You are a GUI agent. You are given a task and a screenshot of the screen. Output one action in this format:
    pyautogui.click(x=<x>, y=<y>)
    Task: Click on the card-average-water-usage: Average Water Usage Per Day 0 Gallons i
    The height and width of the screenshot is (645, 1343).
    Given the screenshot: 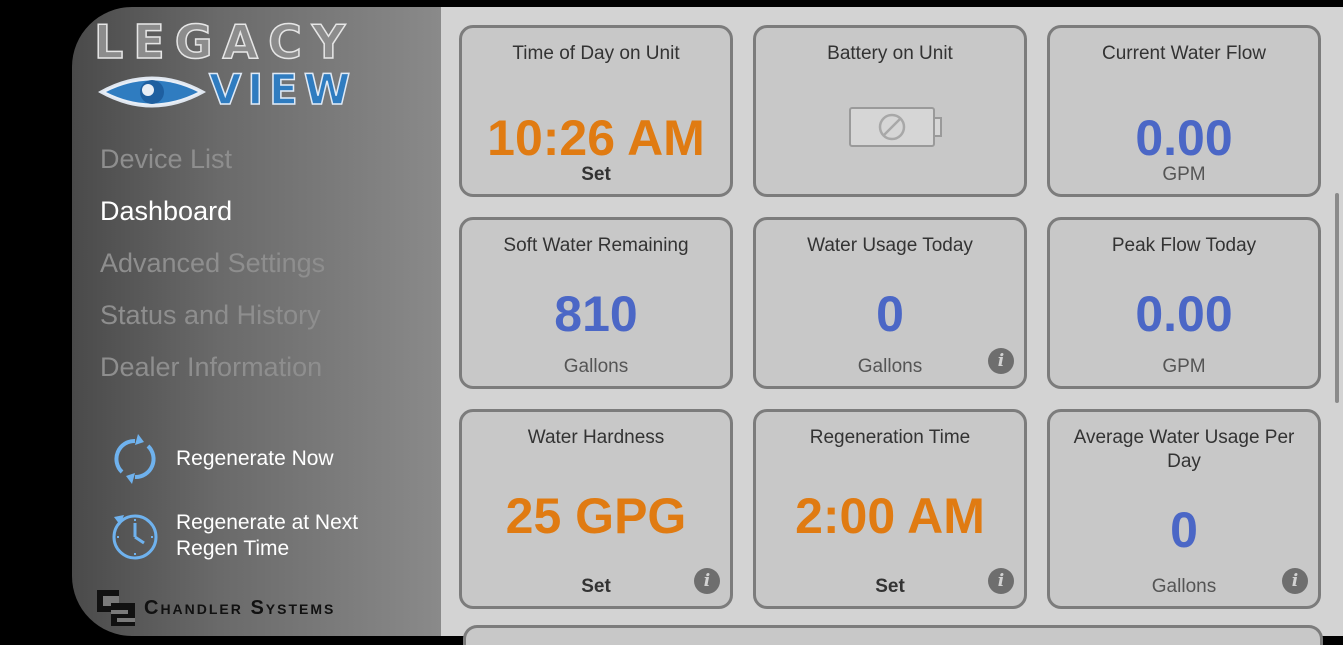 What is the action you would take?
    pyautogui.click(x=1184, y=509)
    